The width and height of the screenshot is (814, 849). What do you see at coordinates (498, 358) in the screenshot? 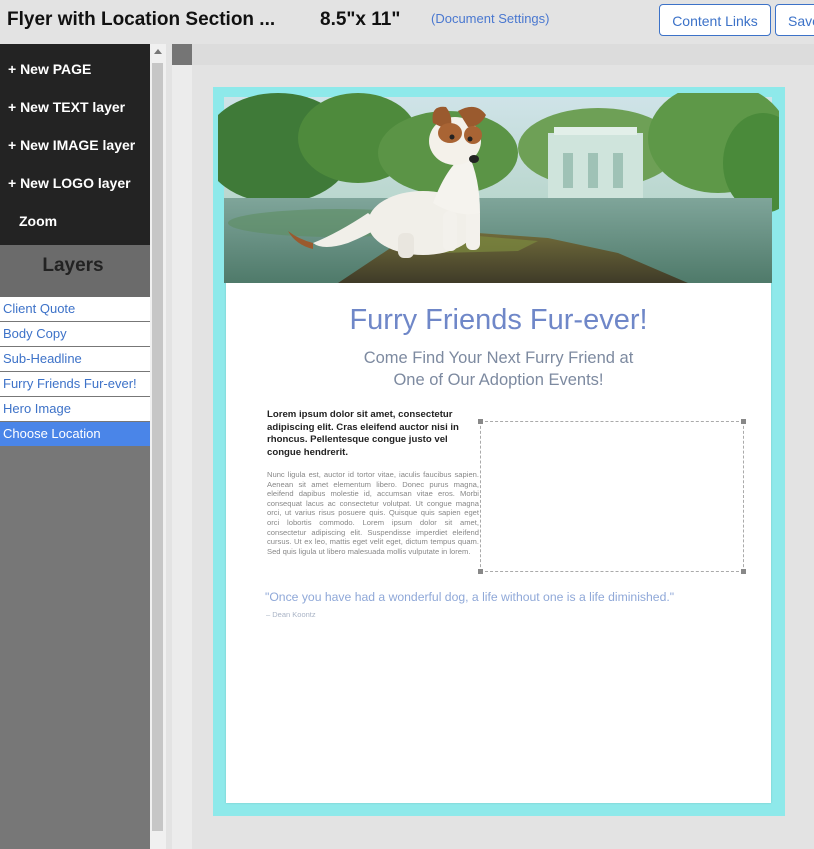
I see `sub-headline-line-1: Come Find Your Next Furry Friend at` at bounding box center [498, 358].